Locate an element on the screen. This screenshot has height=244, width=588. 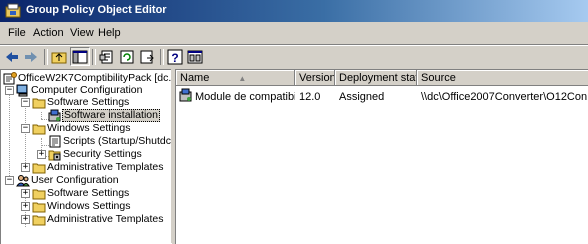
tree-node-uc-software-settings: Software Settings is located at coordinates (81, 193).